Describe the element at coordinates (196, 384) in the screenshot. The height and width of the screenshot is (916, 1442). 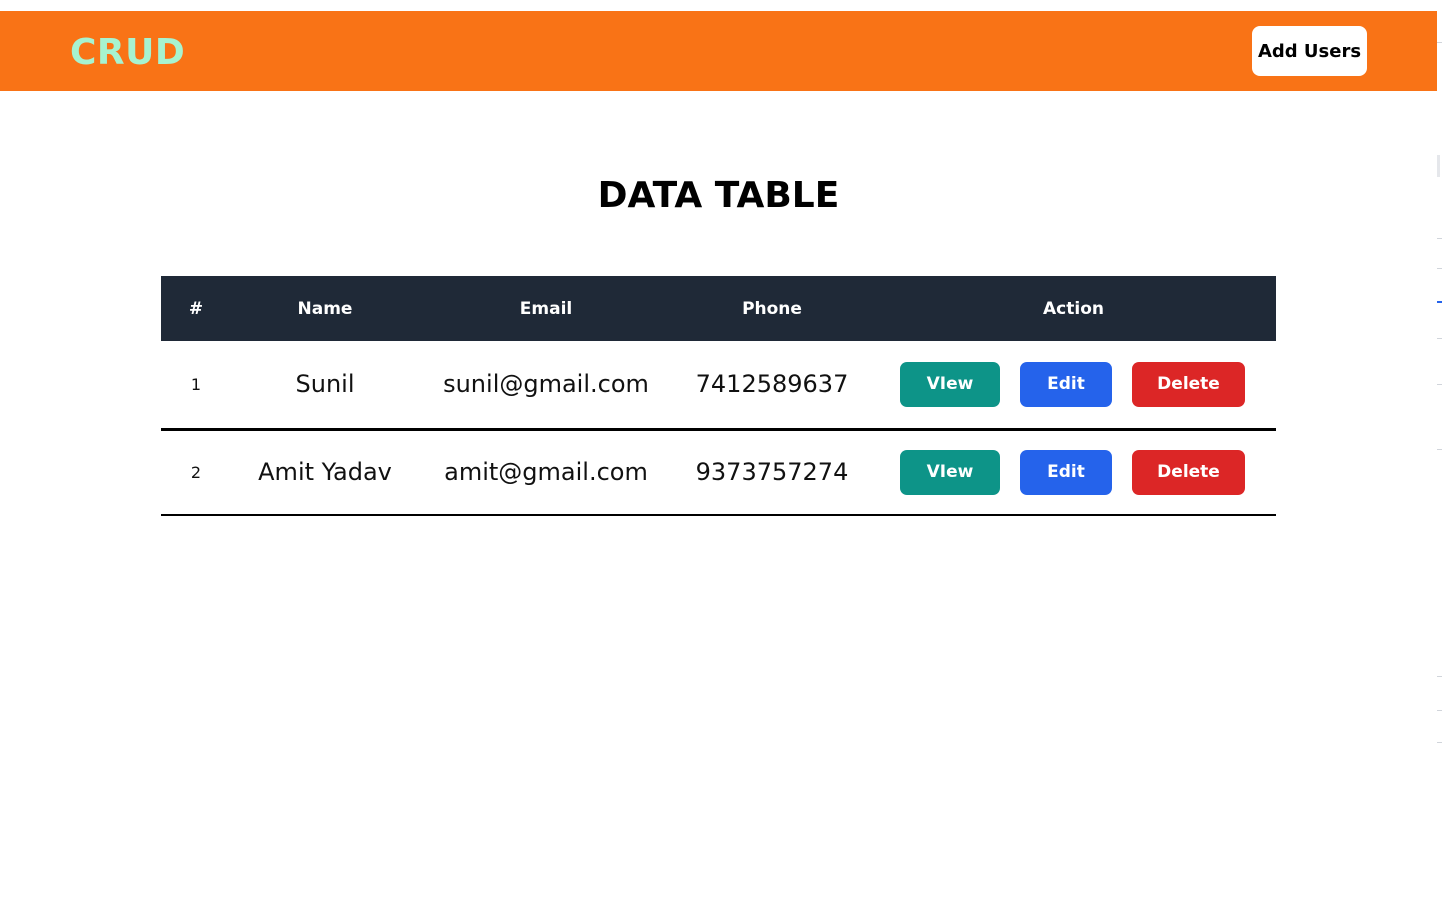
I see `row-number: 1` at that location.